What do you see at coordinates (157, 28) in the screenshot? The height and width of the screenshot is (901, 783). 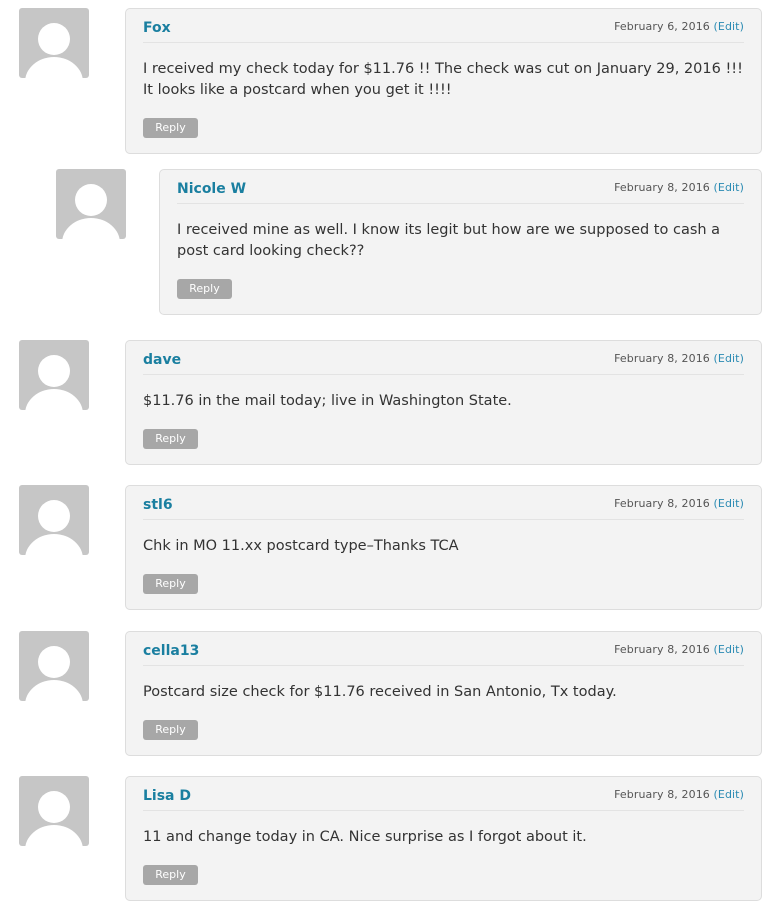 I see `comment-author: Fox` at bounding box center [157, 28].